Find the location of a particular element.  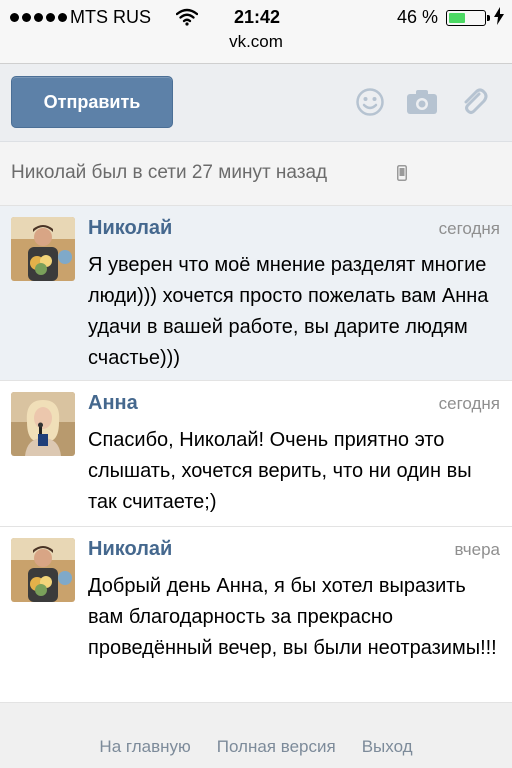

page-url: vk.com is located at coordinates (256, 42).